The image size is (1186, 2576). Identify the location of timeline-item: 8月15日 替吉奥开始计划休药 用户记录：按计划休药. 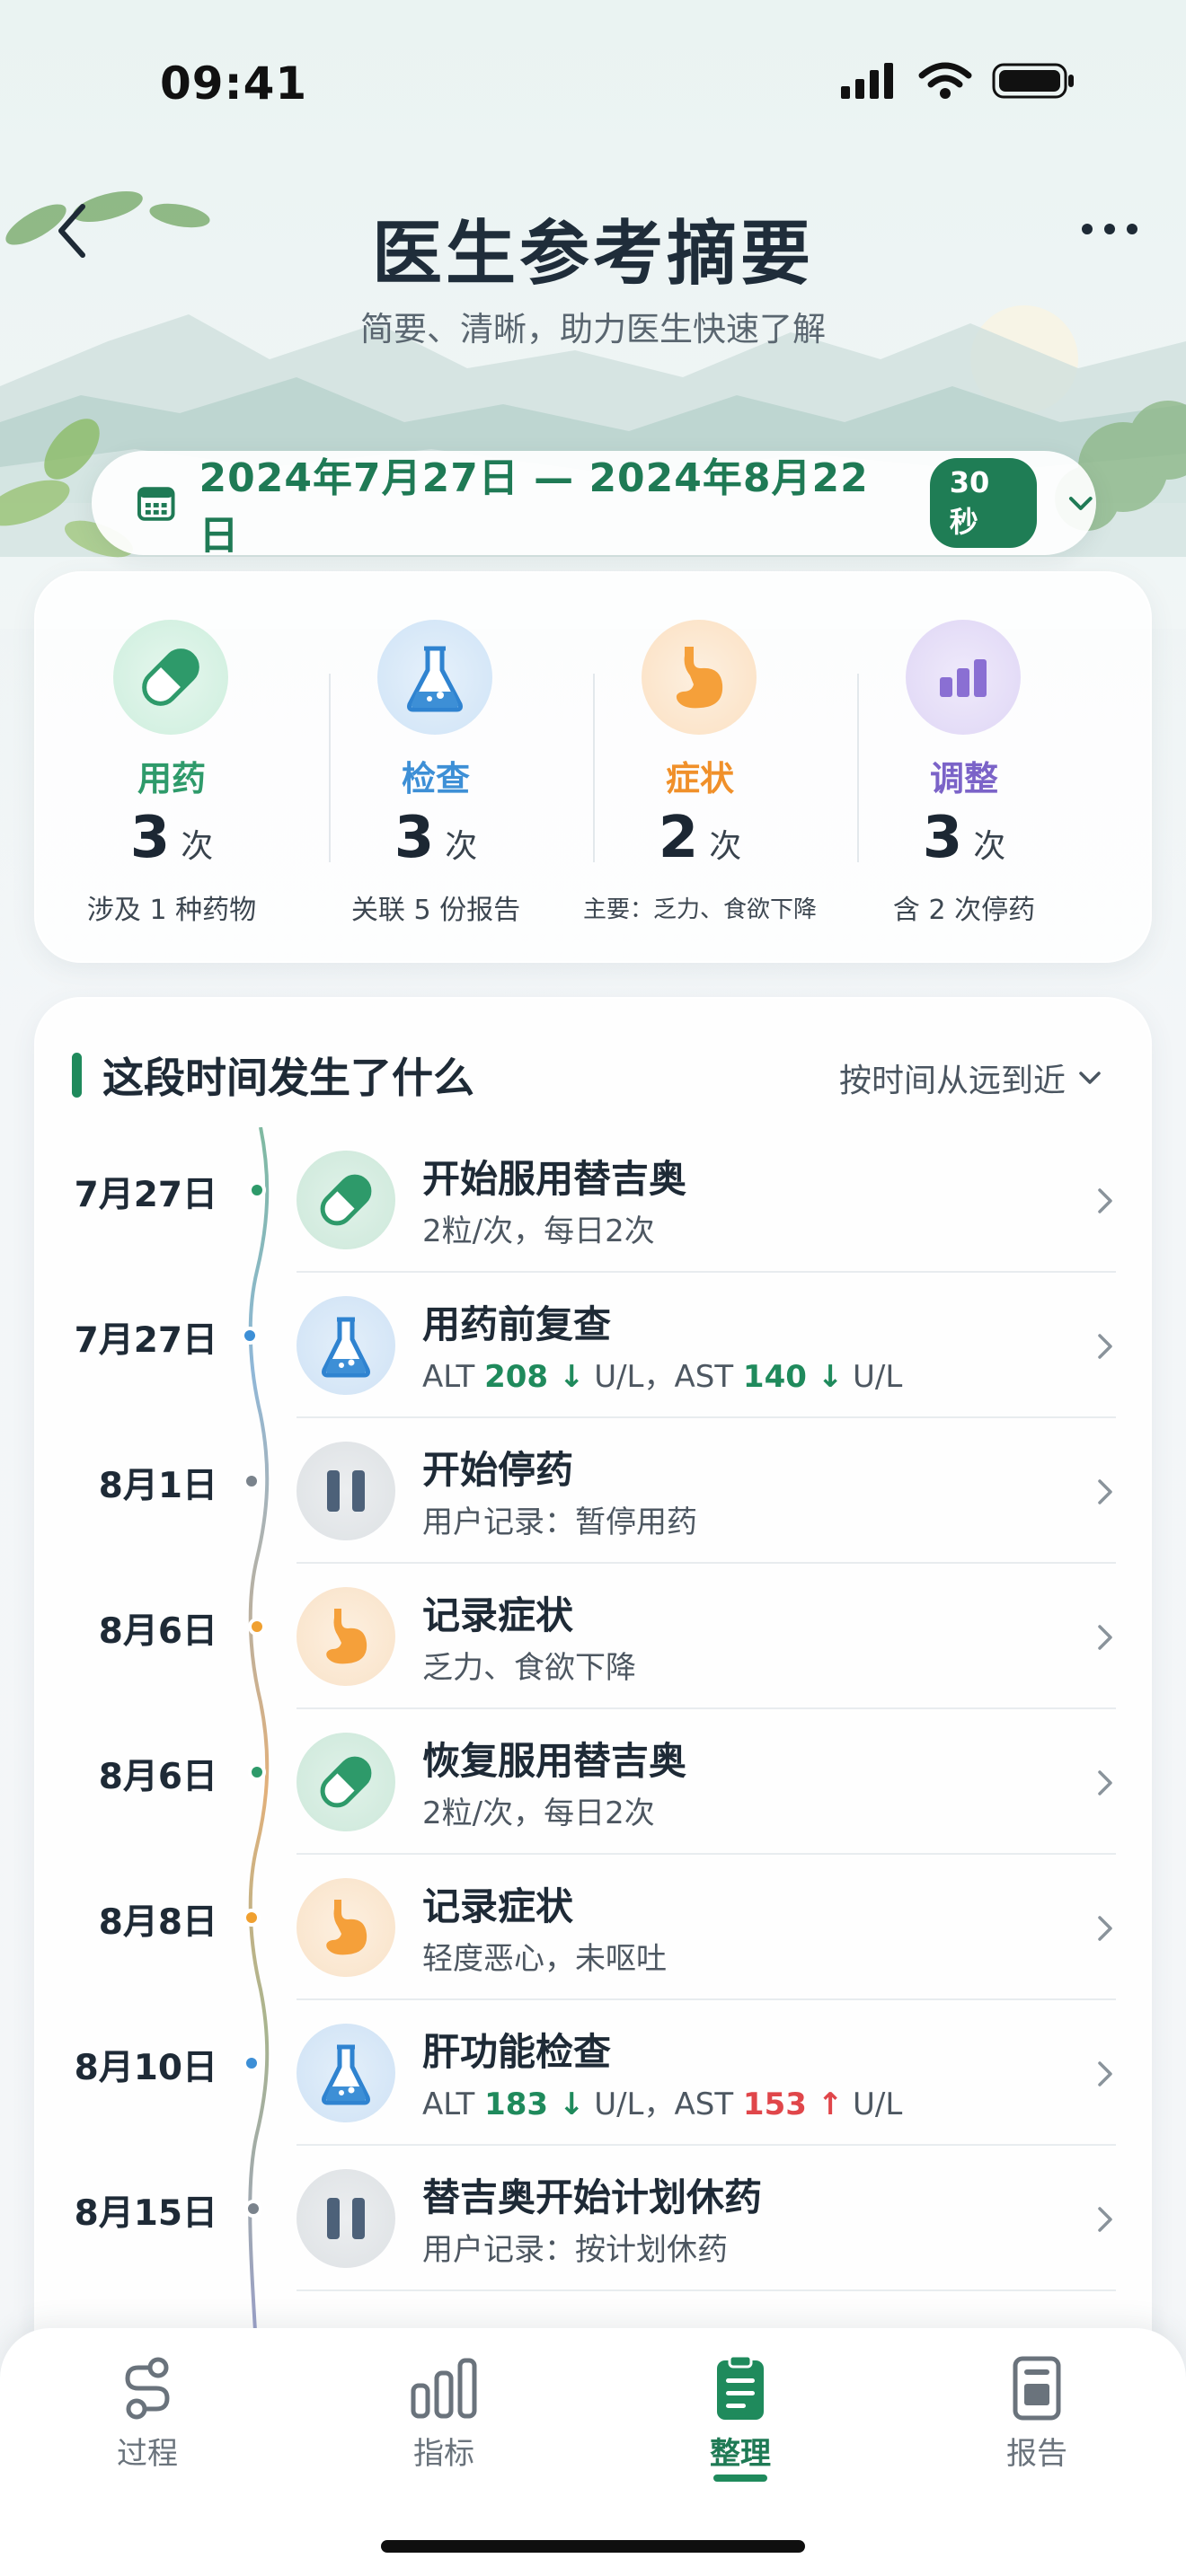
(593, 2218).